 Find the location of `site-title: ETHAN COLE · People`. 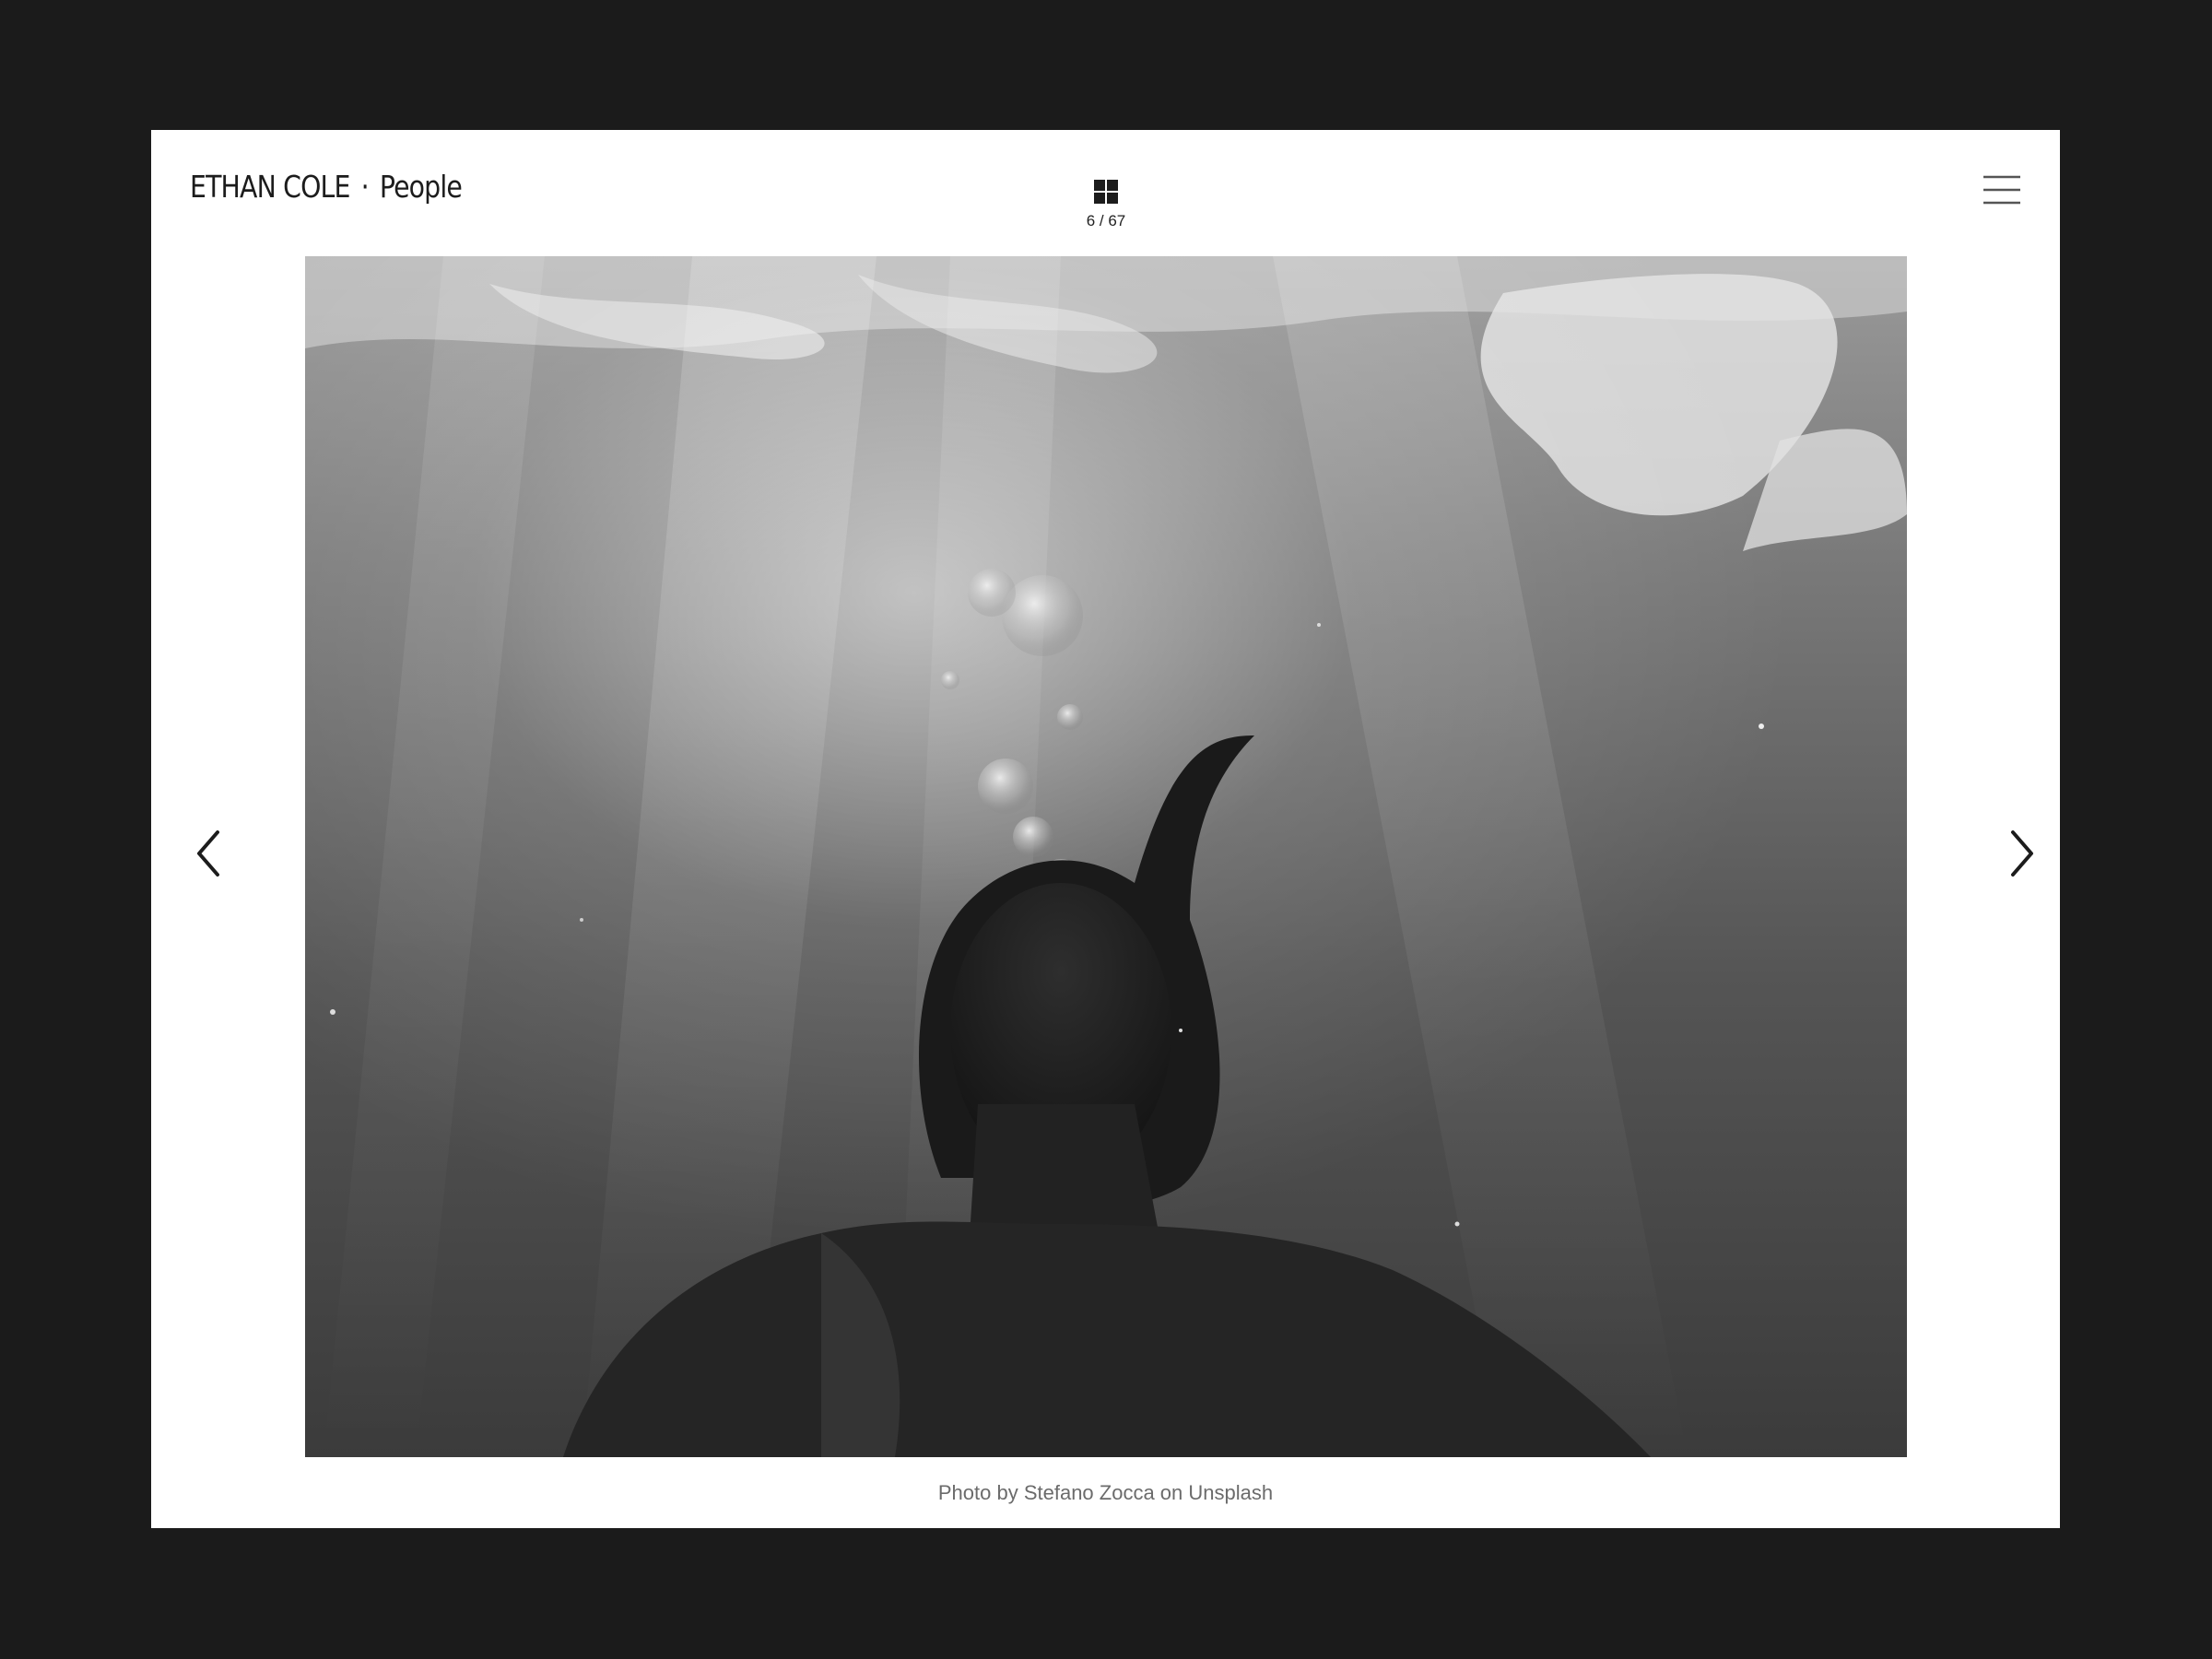

site-title: ETHAN COLE · People is located at coordinates (326, 187).